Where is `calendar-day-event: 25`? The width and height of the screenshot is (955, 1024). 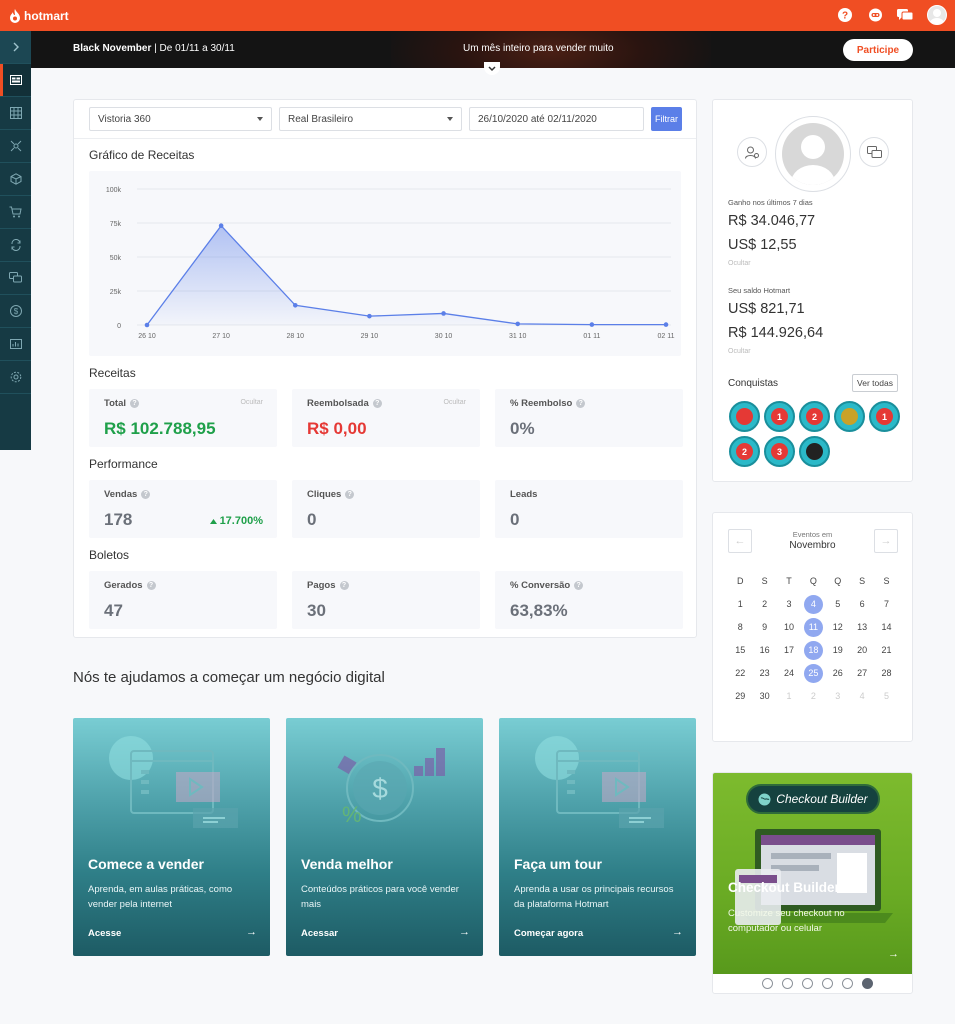 calendar-day-event: 25 is located at coordinates (813, 673).